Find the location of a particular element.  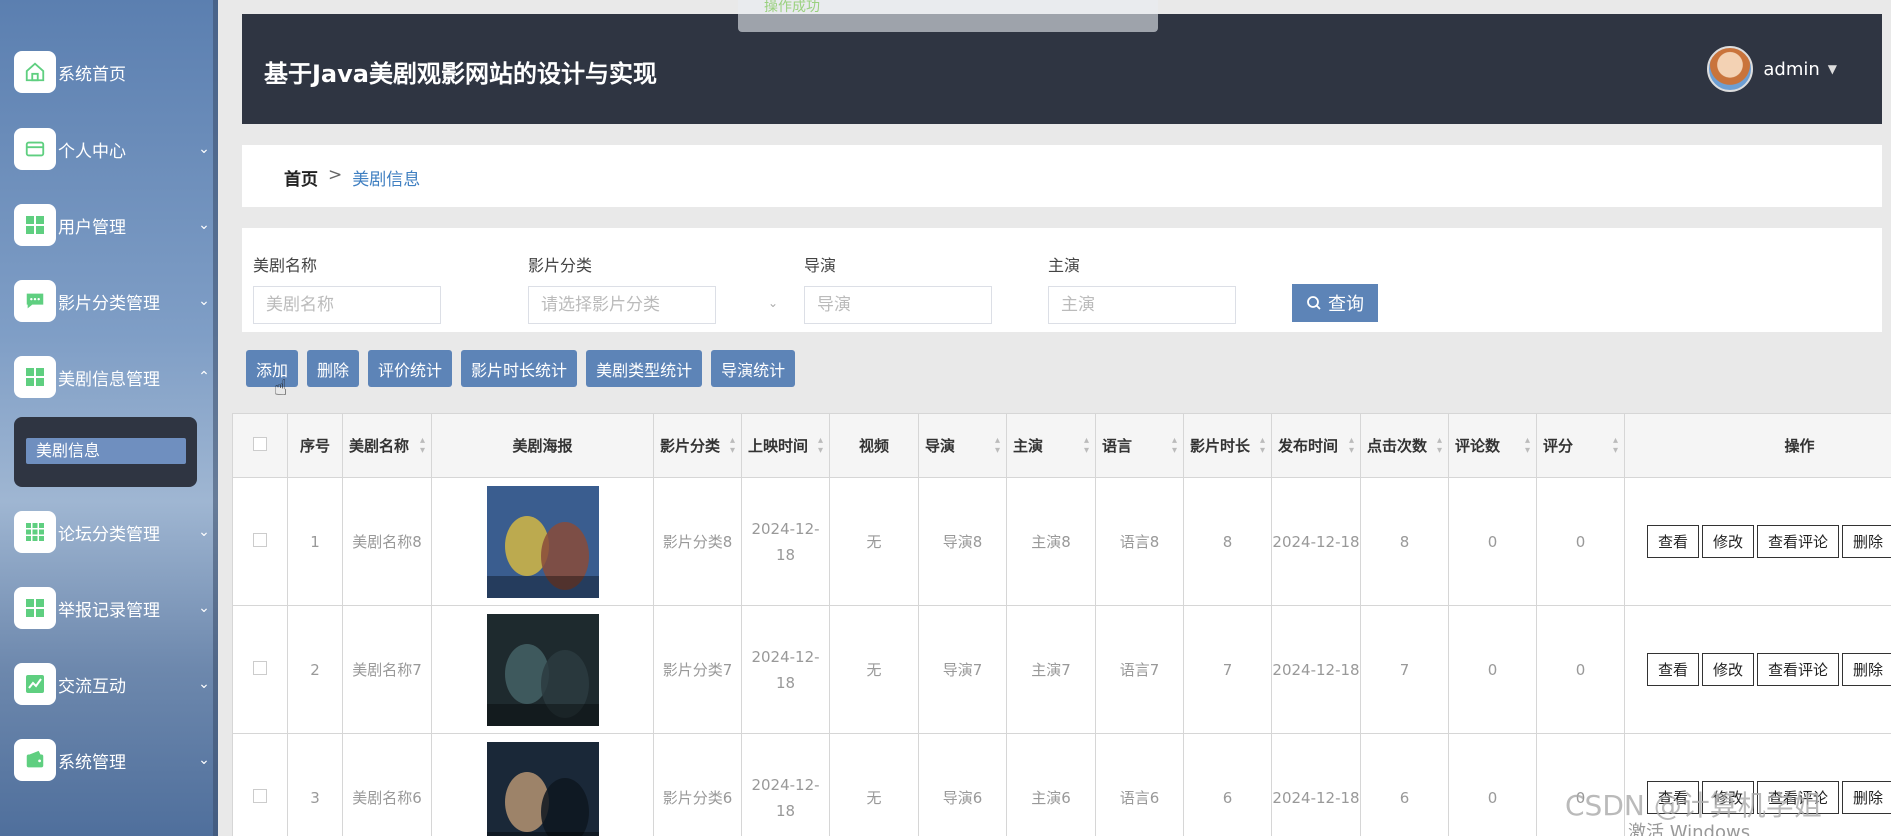

field-drama-name: 美剧名称 is located at coordinates (347, 288).